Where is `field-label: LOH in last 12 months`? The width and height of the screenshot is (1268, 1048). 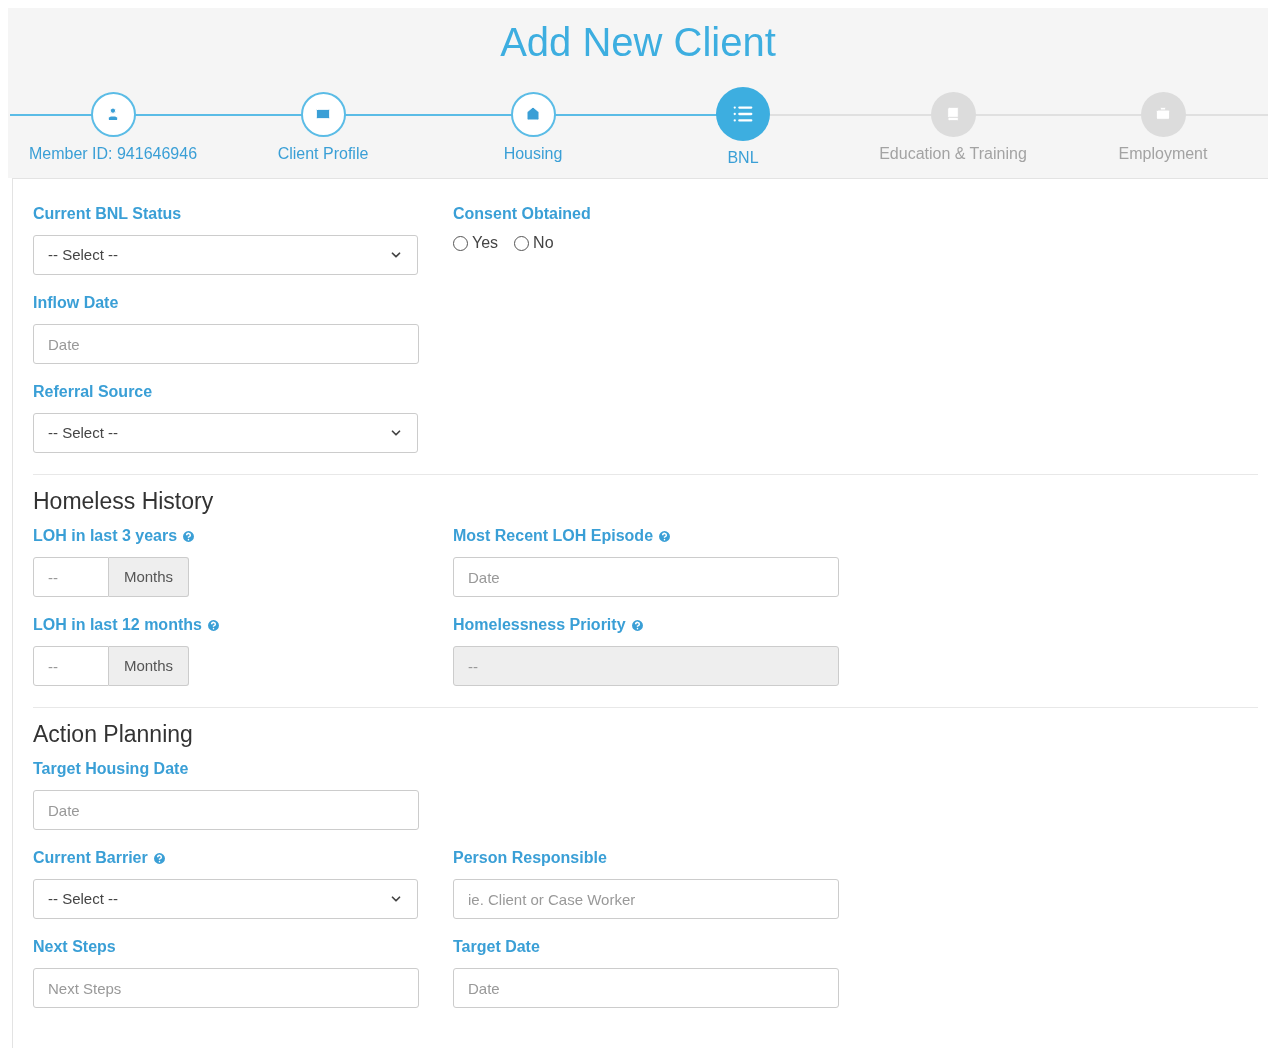 field-label: LOH in last 12 months is located at coordinates (117, 625).